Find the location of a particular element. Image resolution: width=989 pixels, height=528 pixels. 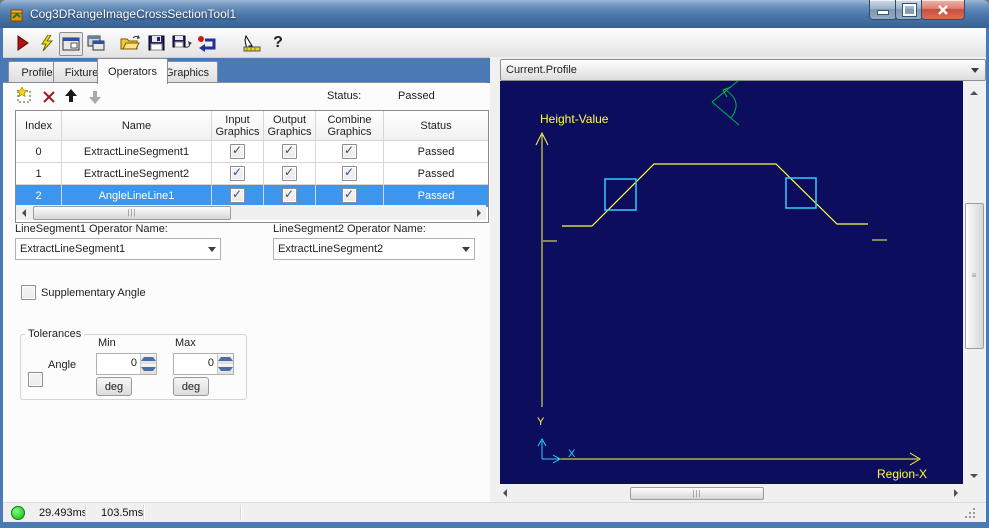

scroll-left-icon is located at coordinates (23, 212).